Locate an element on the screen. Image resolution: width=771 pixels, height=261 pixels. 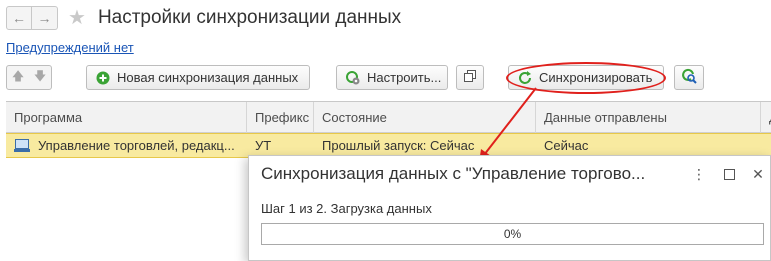
back-button: ← is located at coordinates (19, 18).